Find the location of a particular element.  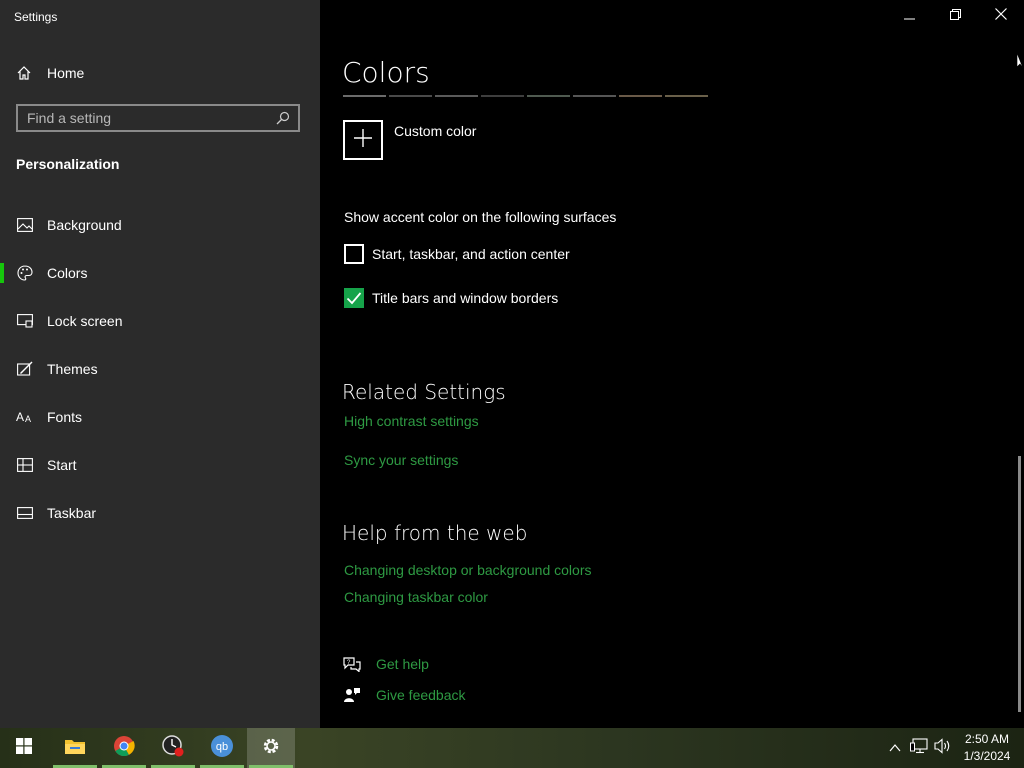

sidebar-item-lock-screen: Lock screen is located at coordinates (160, 321).